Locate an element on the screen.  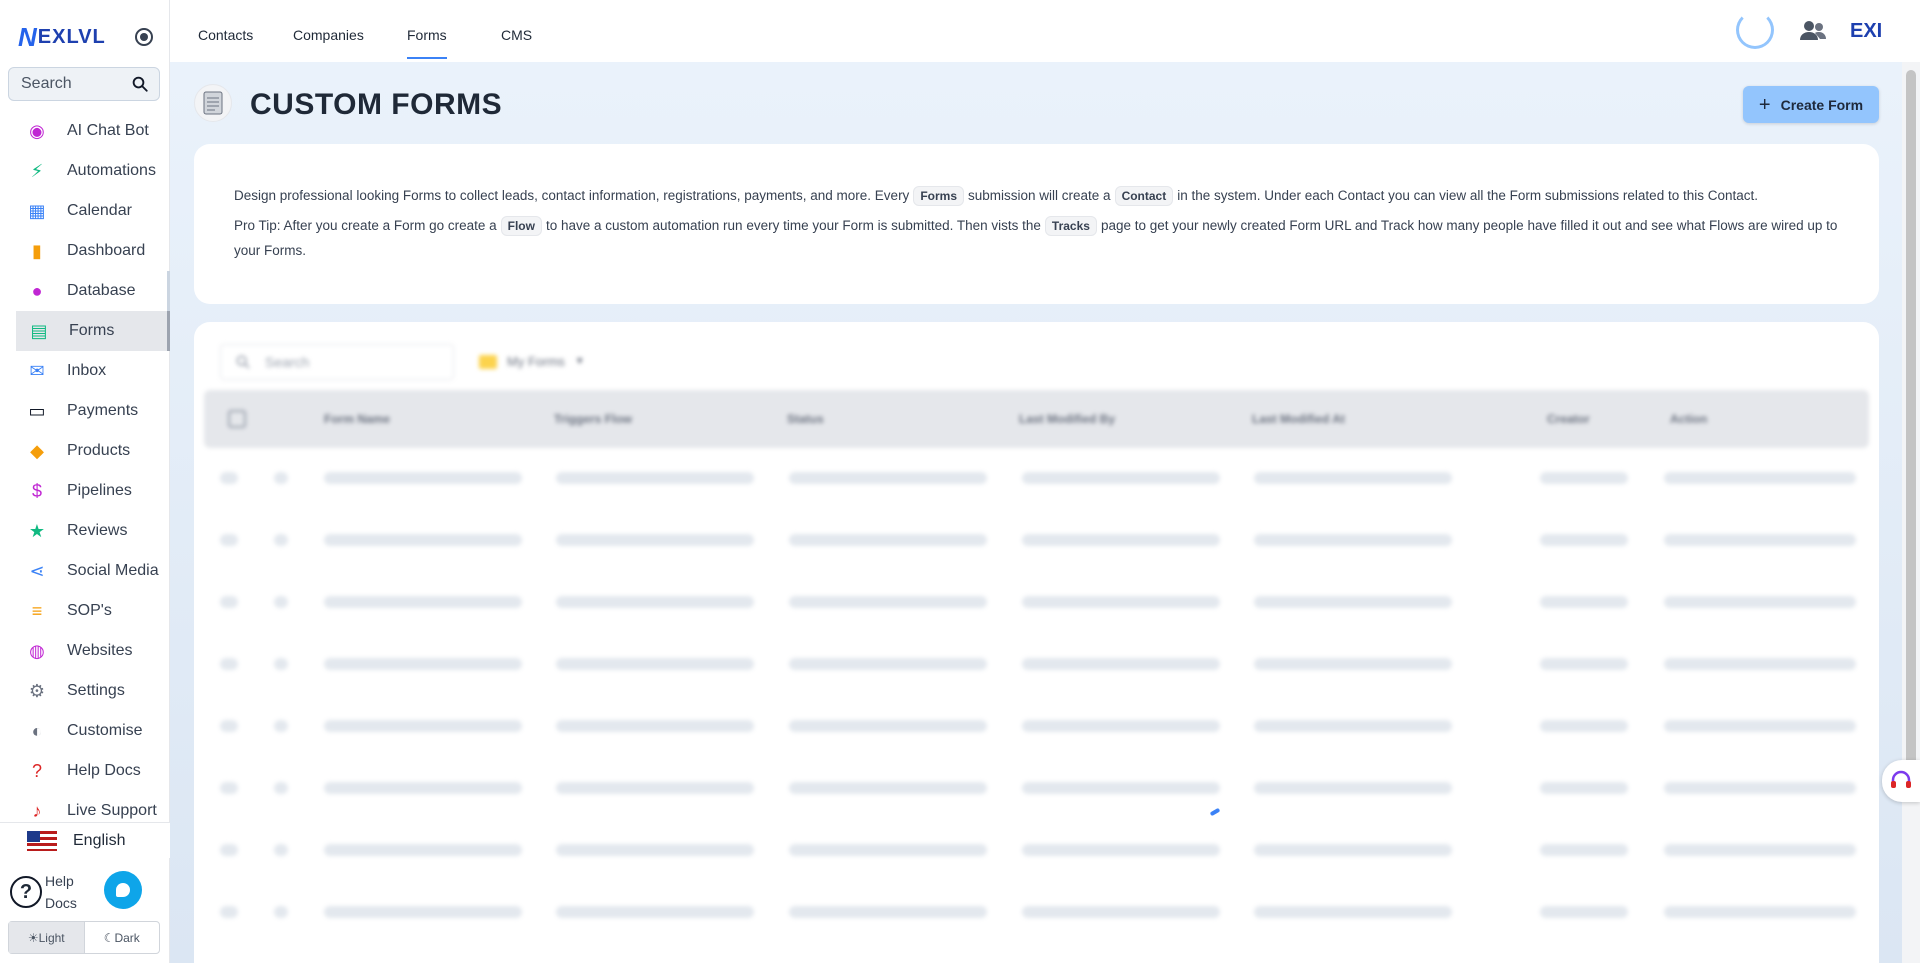
palette-icon: ◐ is located at coordinates (37, 731).